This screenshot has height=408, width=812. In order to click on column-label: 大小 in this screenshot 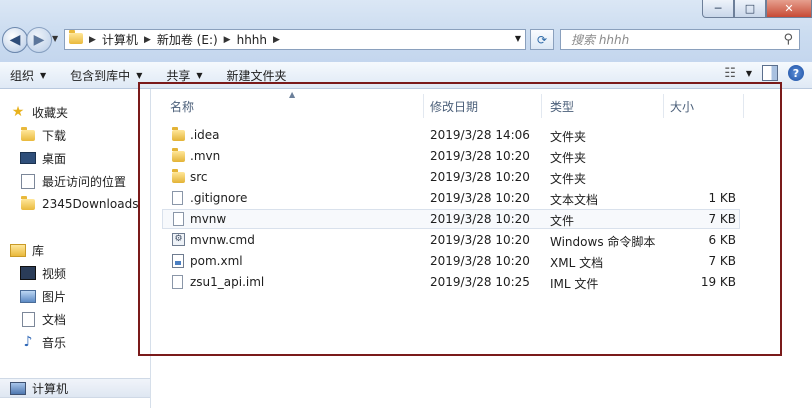, I will do `click(682, 106)`.